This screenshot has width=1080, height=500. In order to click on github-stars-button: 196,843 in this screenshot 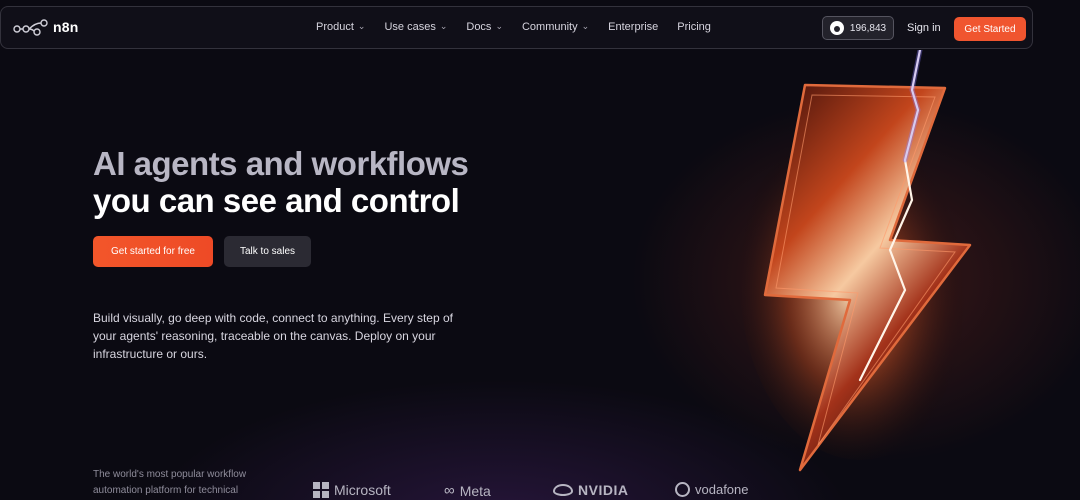, I will do `click(858, 28)`.